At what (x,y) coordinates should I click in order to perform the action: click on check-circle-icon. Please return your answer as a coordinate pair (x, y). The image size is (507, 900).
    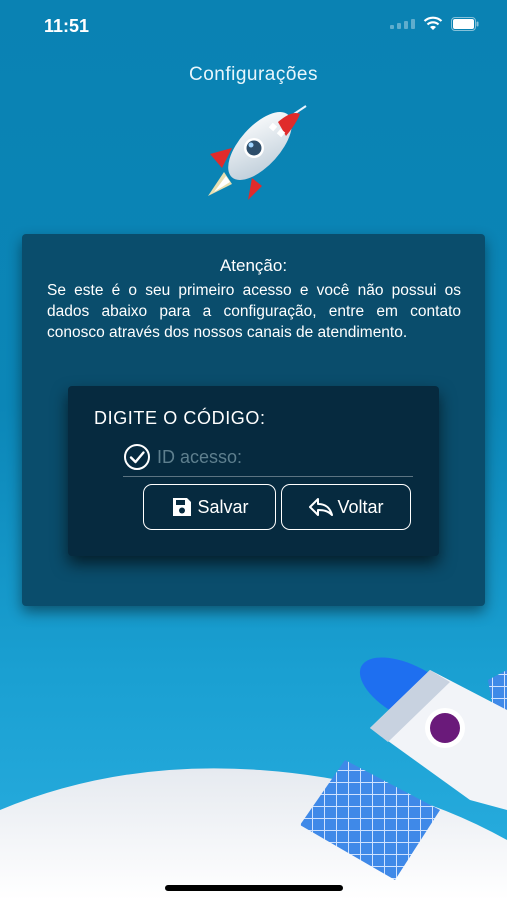
    Looking at the image, I should click on (137, 457).